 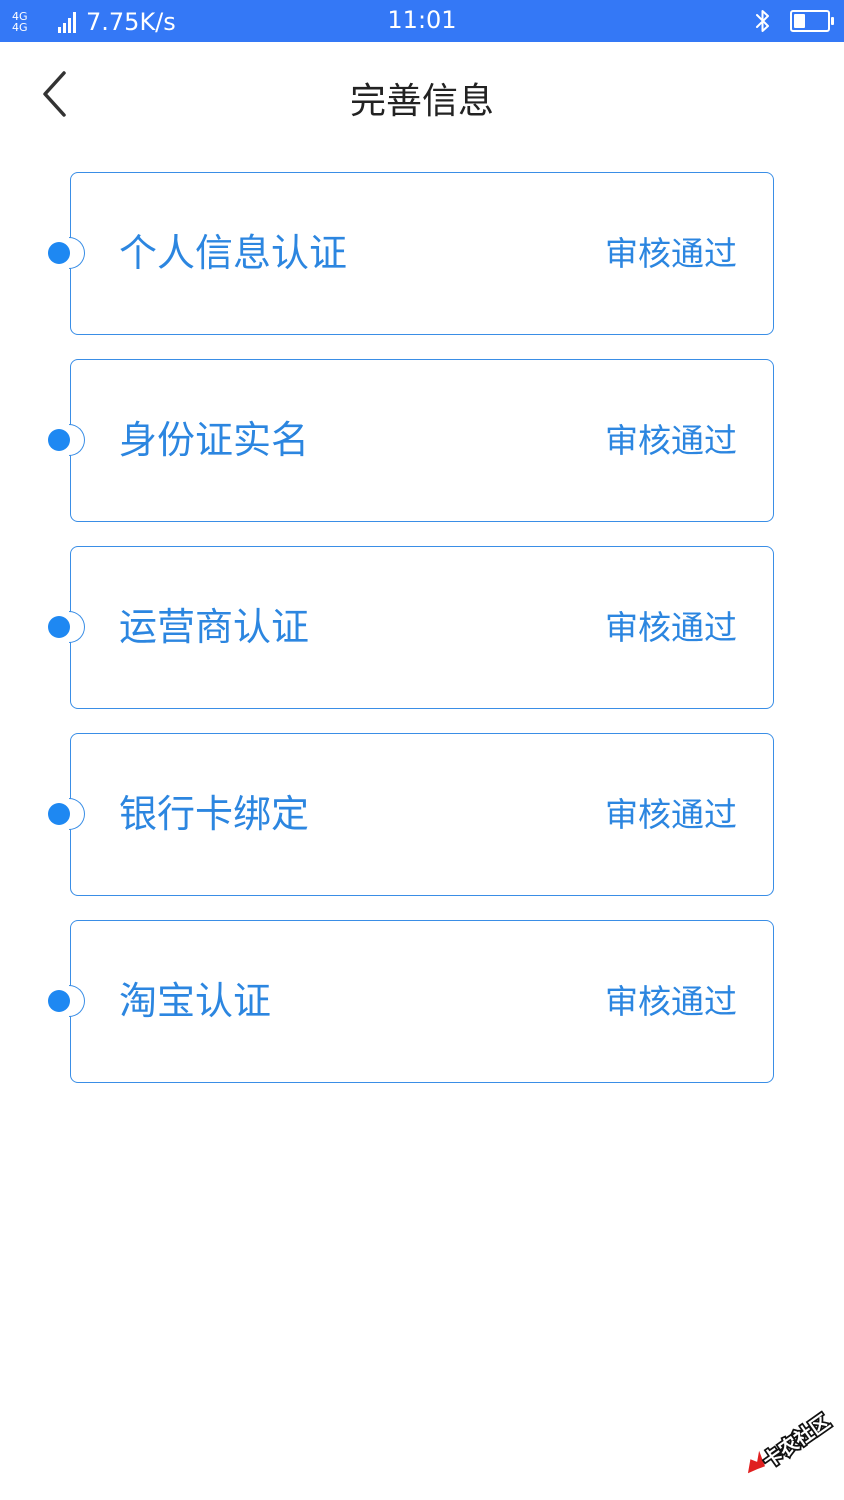 I want to click on status-time: 11:01, so click(x=422, y=20).